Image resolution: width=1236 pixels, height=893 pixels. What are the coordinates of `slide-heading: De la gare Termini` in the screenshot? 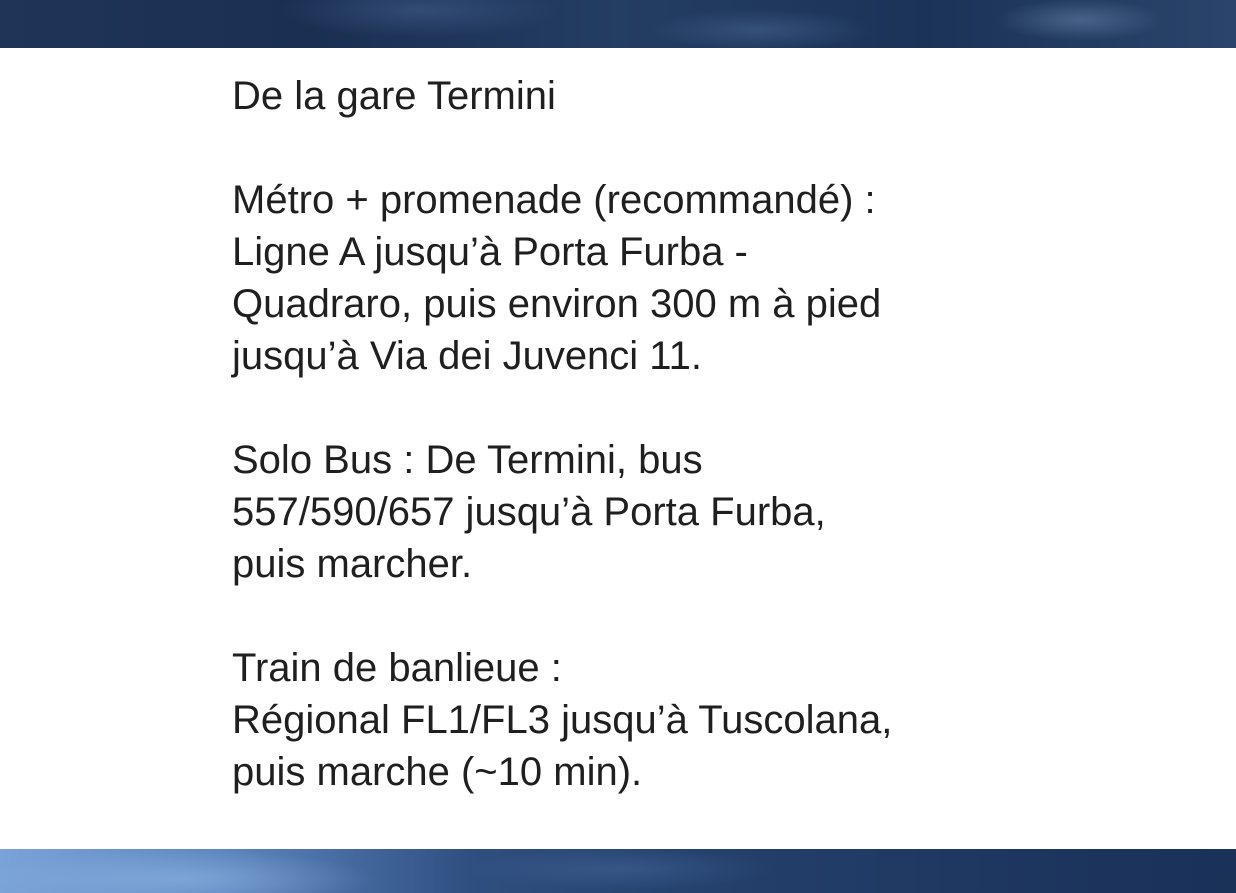 It's located at (394, 96).